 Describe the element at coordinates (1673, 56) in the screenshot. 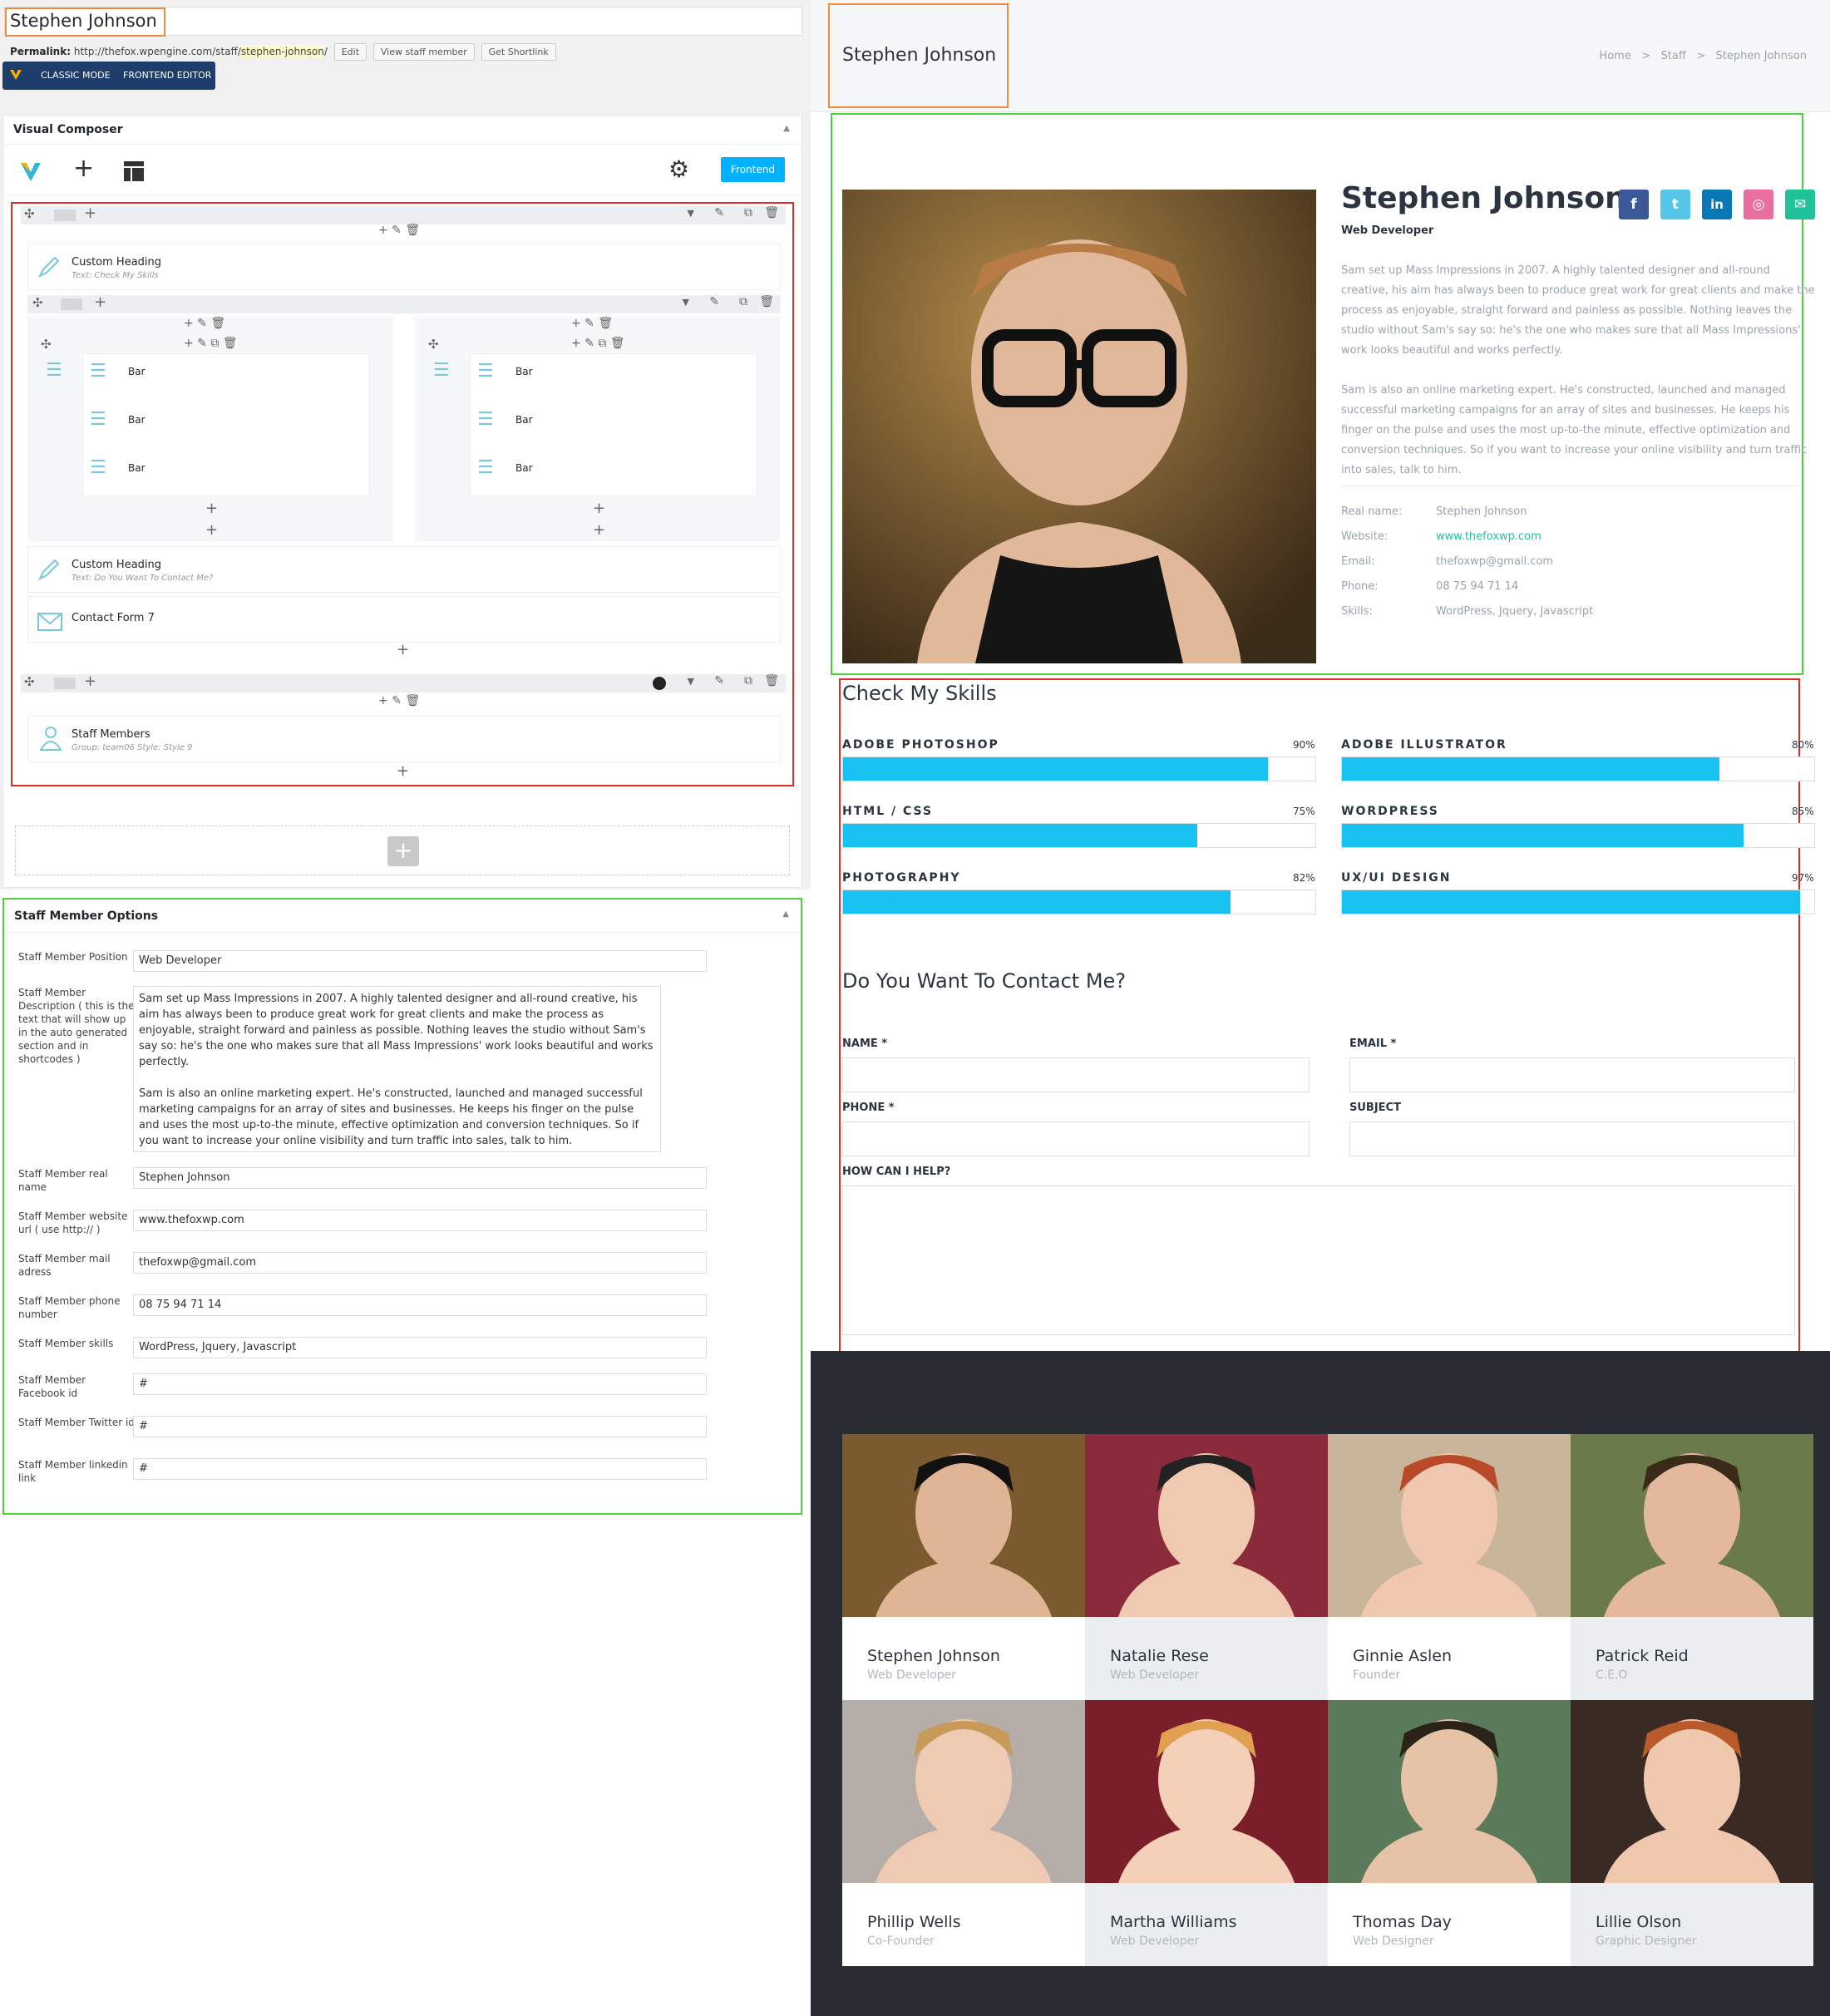

I see `breadcrumb-staff-link: Staff` at that location.